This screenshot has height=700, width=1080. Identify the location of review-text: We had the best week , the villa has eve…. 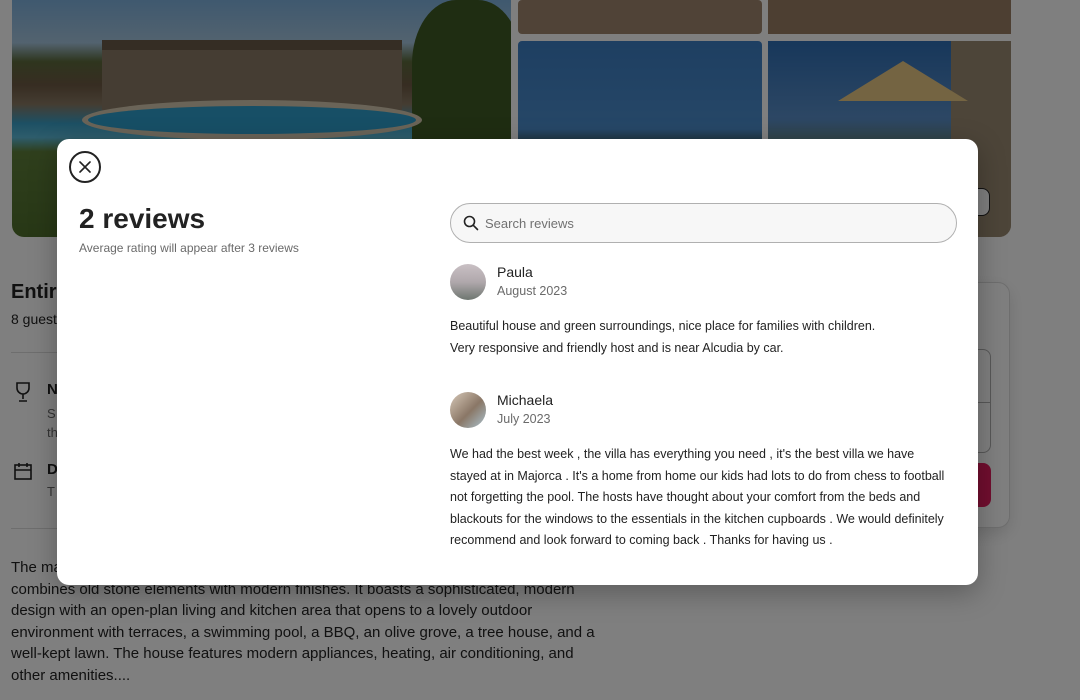
(697, 497).